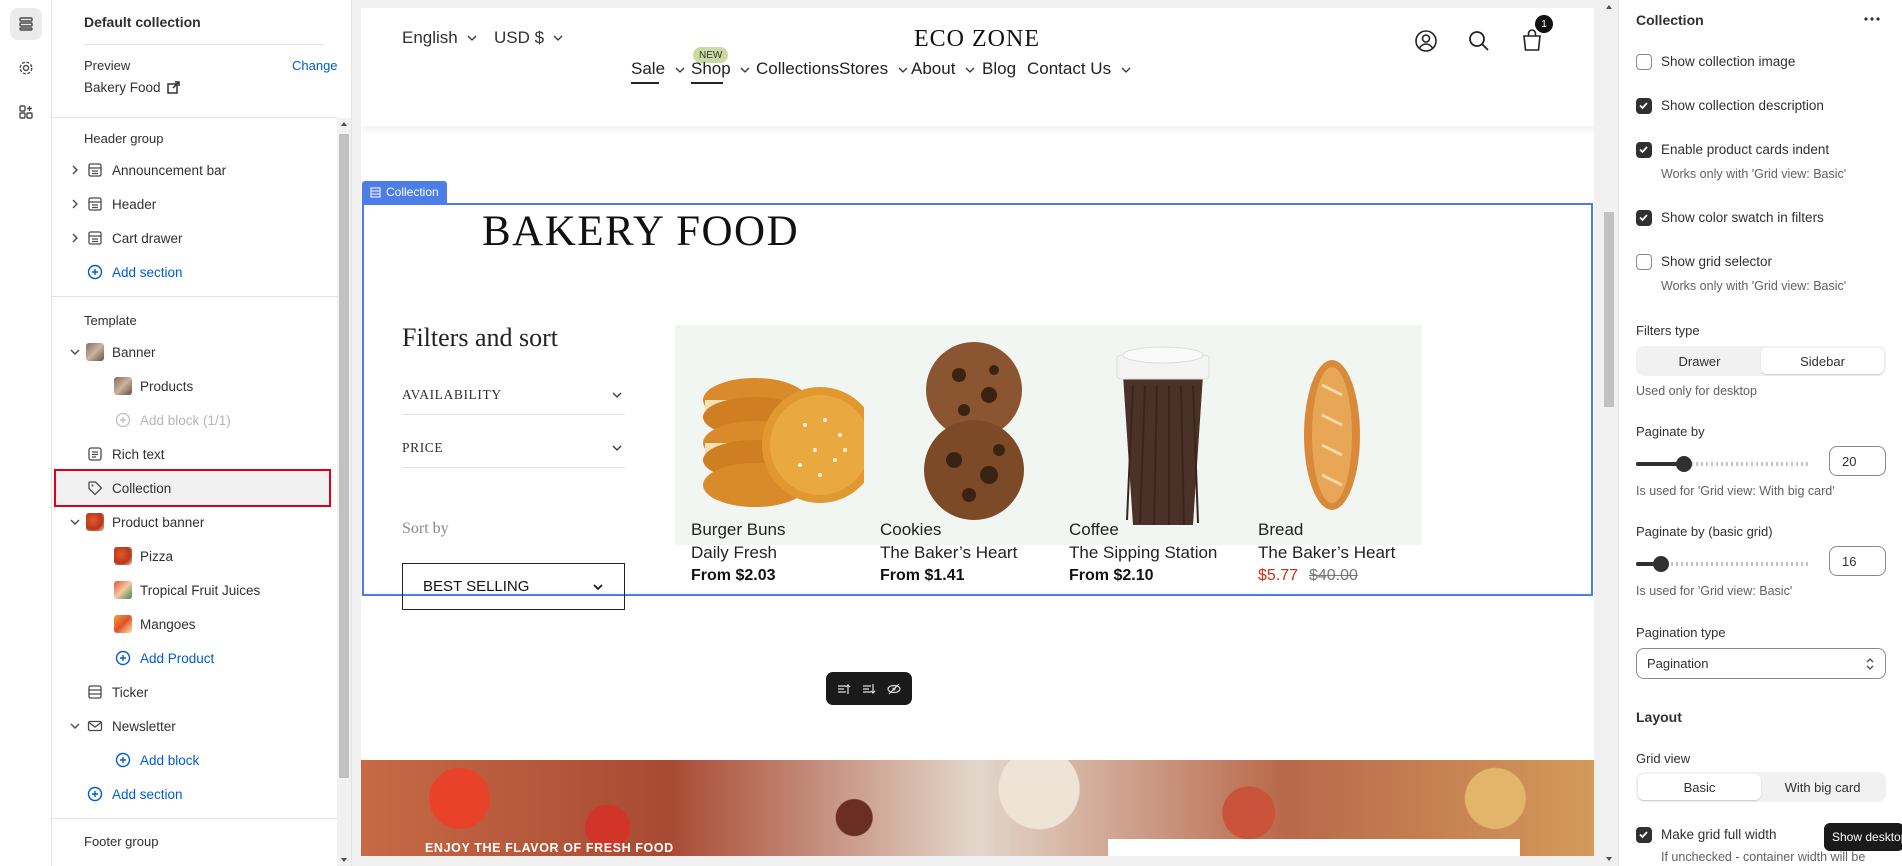 The width and height of the screenshot is (1902, 866). I want to click on search-icon, so click(1479, 41).